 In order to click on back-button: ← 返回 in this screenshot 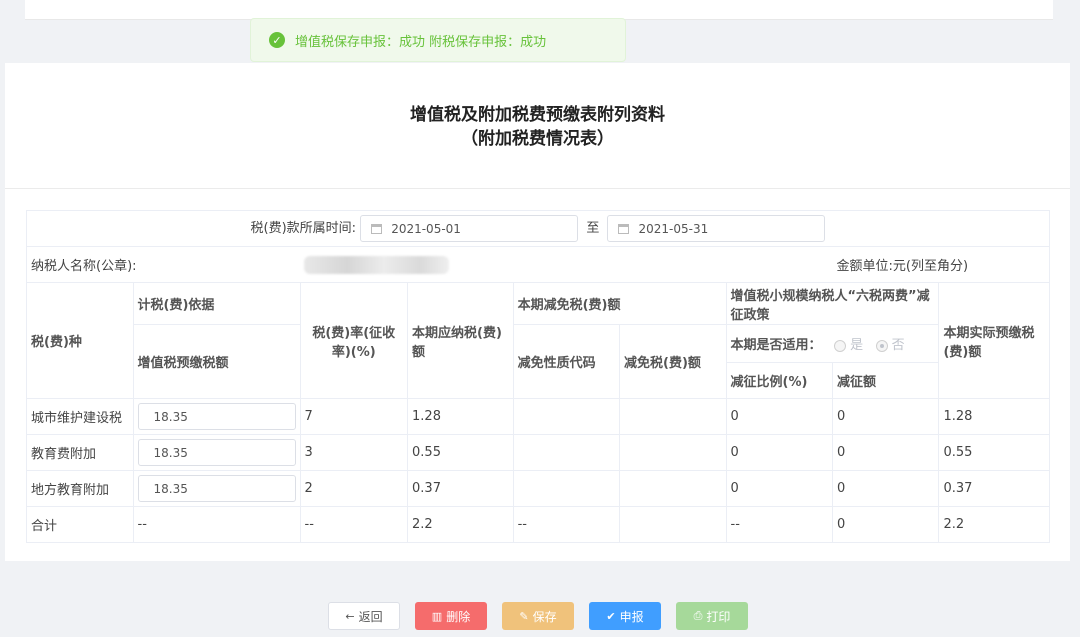, I will do `click(364, 616)`.